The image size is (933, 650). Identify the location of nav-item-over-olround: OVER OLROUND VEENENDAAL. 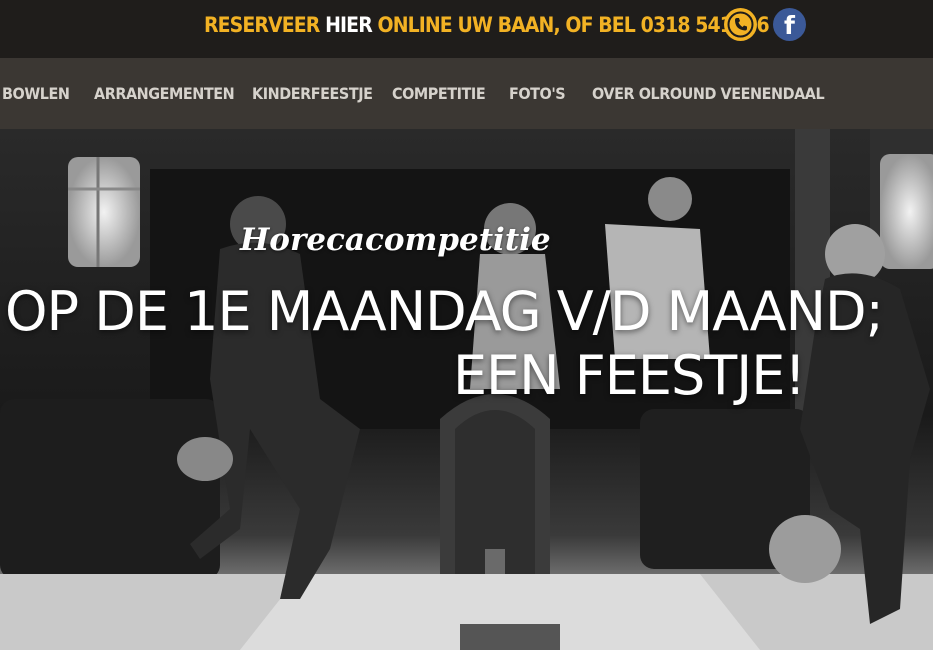
(708, 94).